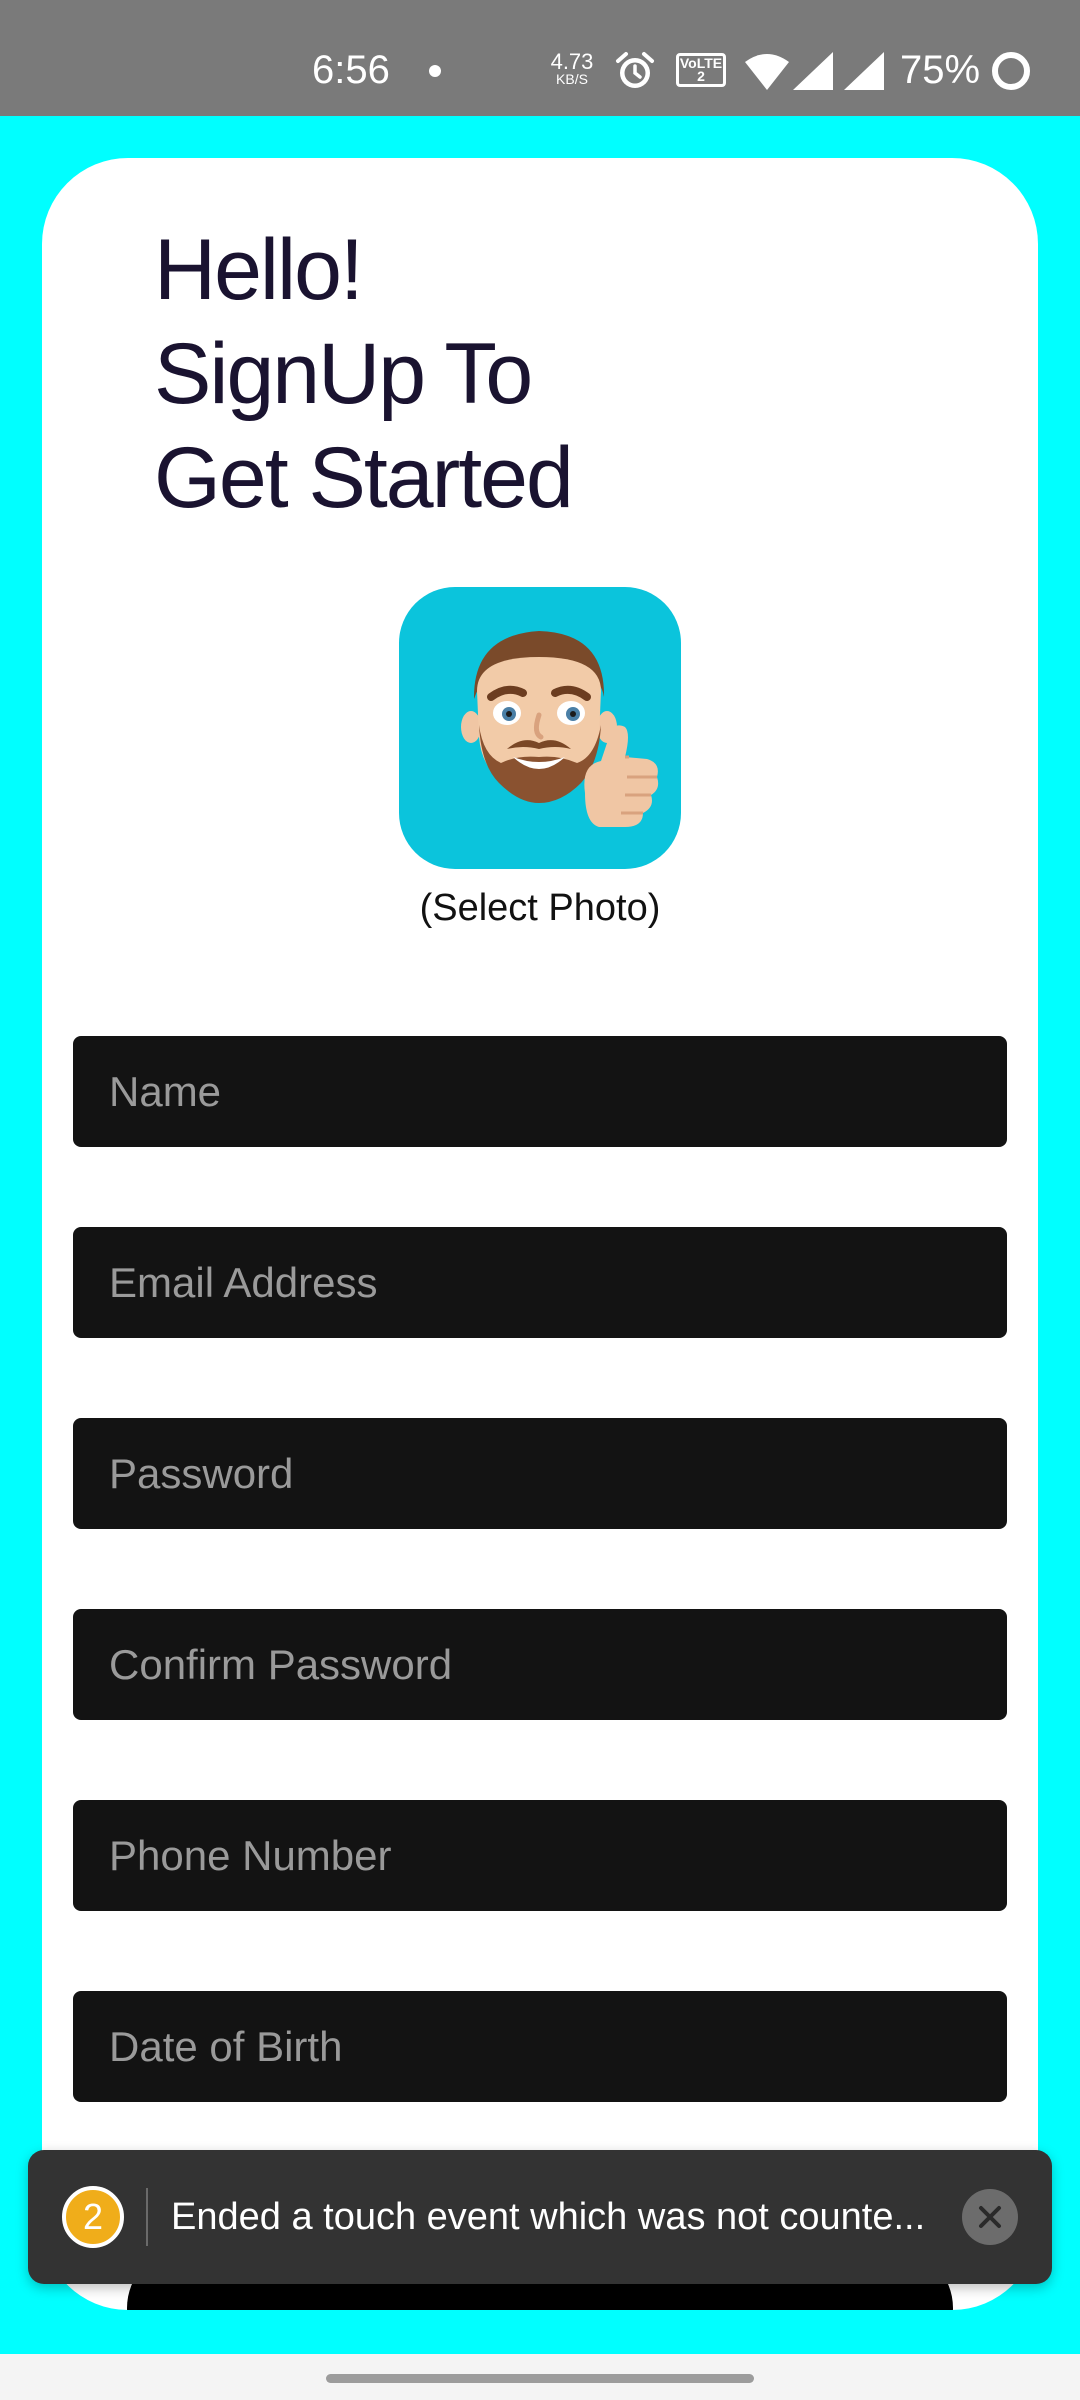 The width and height of the screenshot is (1080, 2400). What do you see at coordinates (572, 79) in the screenshot?
I see `network-speed-unit: KB/S` at bounding box center [572, 79].